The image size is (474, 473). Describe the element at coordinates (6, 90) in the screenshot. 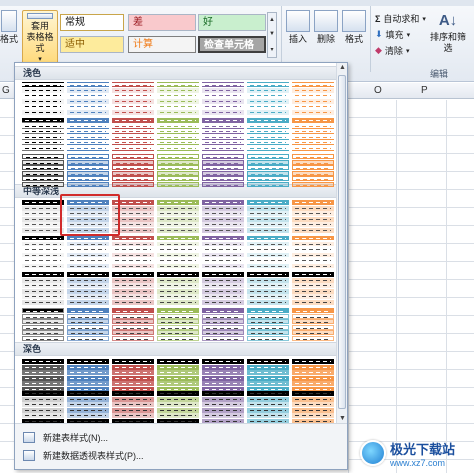

I see `column-header-g: G` at that location.